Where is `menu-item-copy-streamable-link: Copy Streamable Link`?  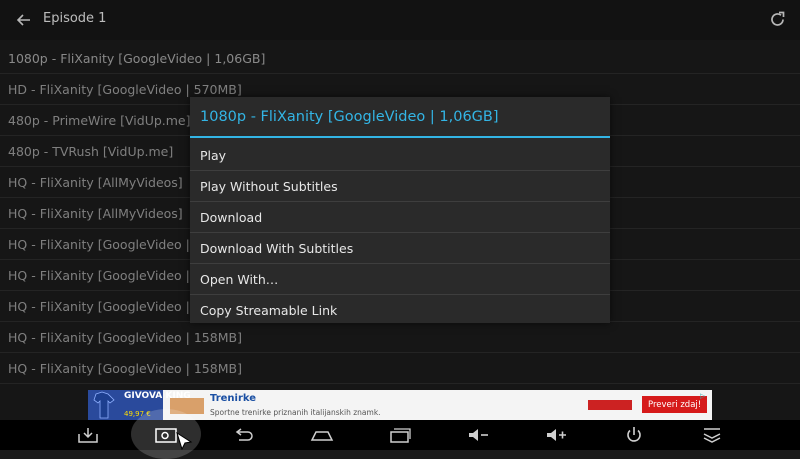
menu-item-copy-streamable-link: Copy Streamable Link is located at coordinates (400, 310).